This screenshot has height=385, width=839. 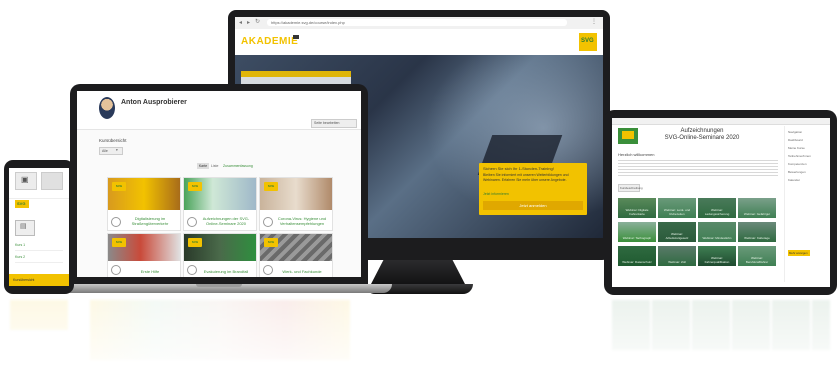 What do you see at coordinates (39, 227) in the screenshot?
I see `phone-frame: ▣ SVG ▤ Kurs 1 Kurs 2 Kursübersicht` at bounding box center [39, 227].